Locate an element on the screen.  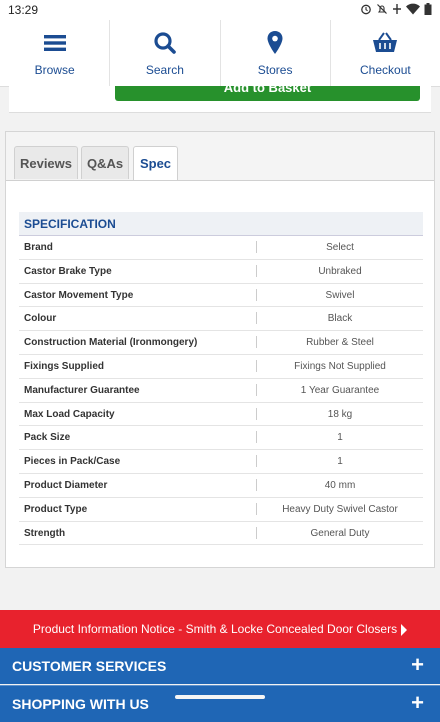
spec-value: Select is located at coordinates (340, 247).